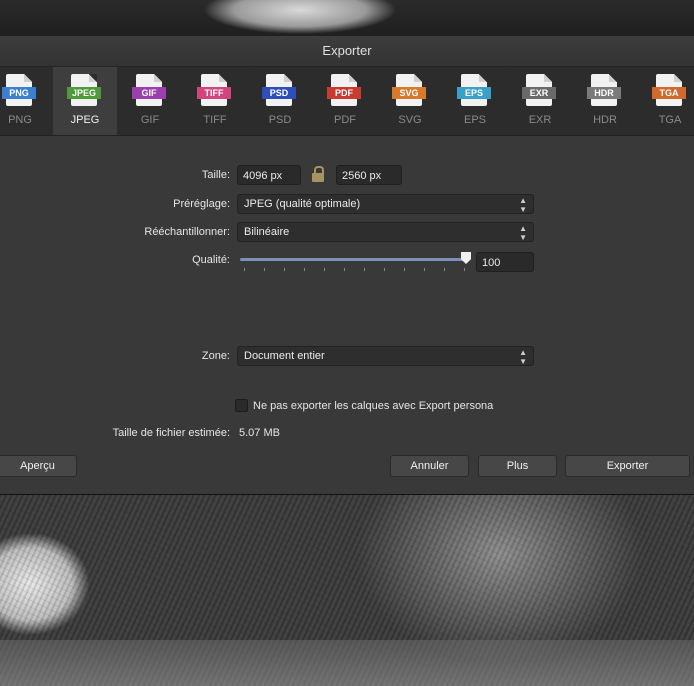  Describe the element at coordinates (280, 120) in the screenshot. I see `format-tab-label: PSD` at that location.